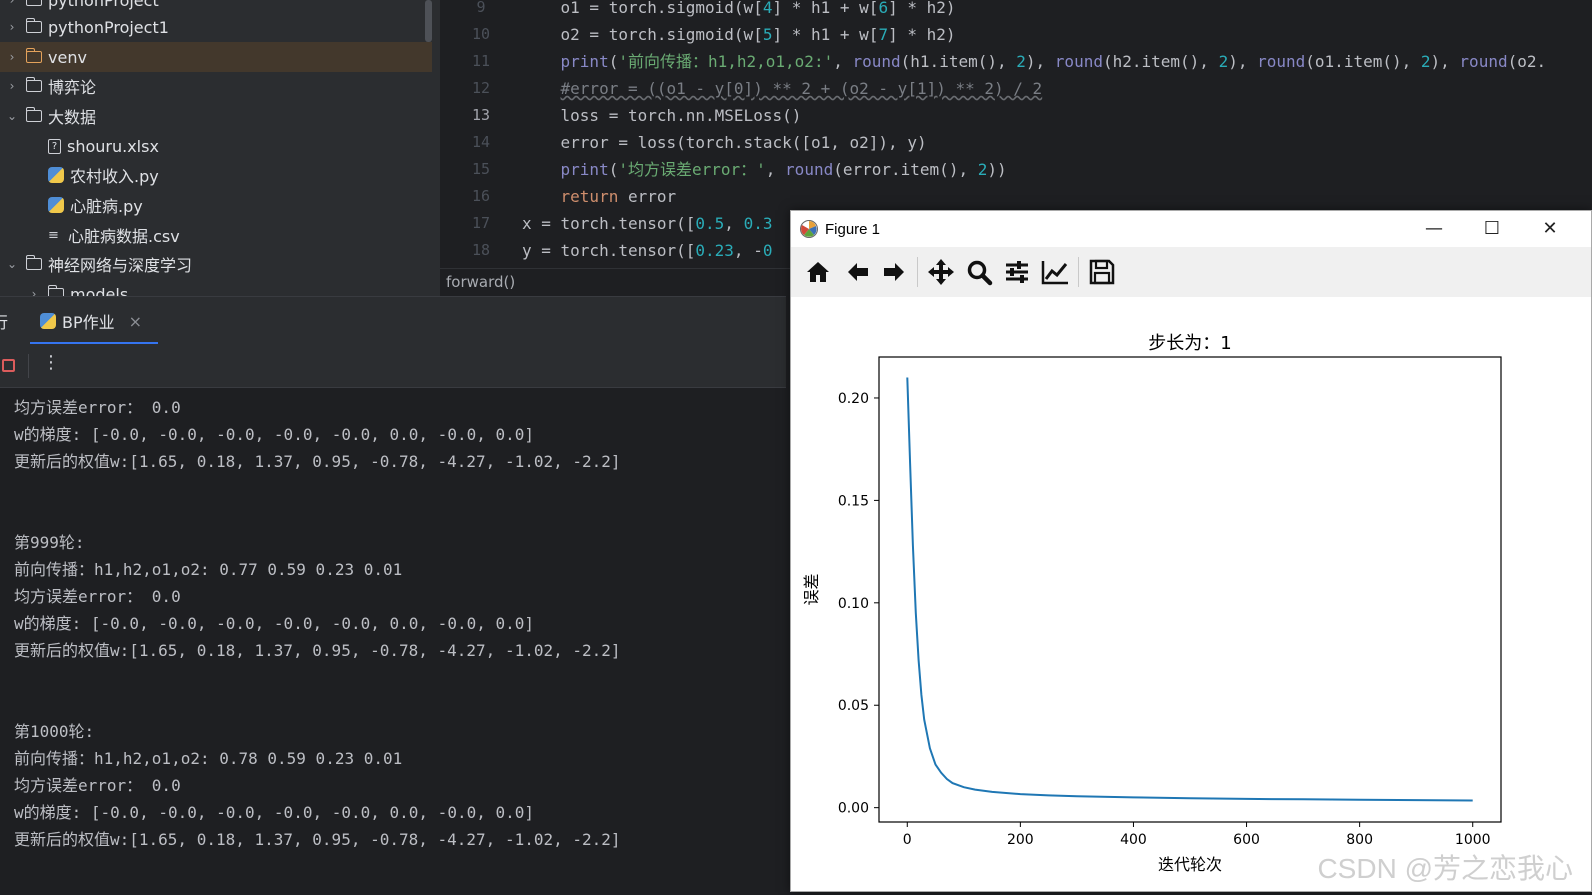  What do you see at coordinates (216, 264) in the screenshot?
I see `tree-item: ⌄ 神经网络与深度学习` at bounding box center [216, 264].